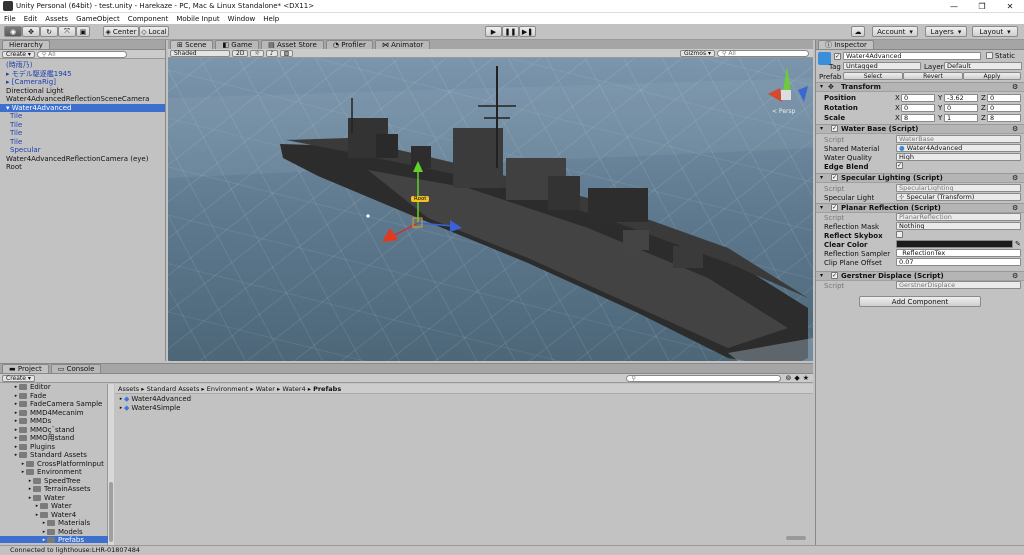 The image size is (1024, 555). What do you see at coordinates (54, 515) in the screenshot?
I see `project-tree-item: ▸ Water4` at bounding box center [54, 515].